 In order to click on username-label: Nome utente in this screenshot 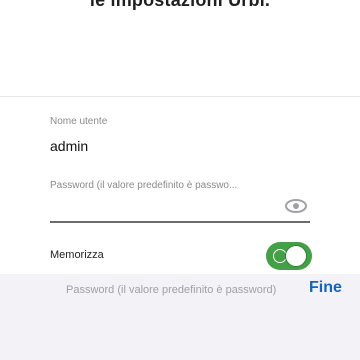, I will do `click(79, 121)`.